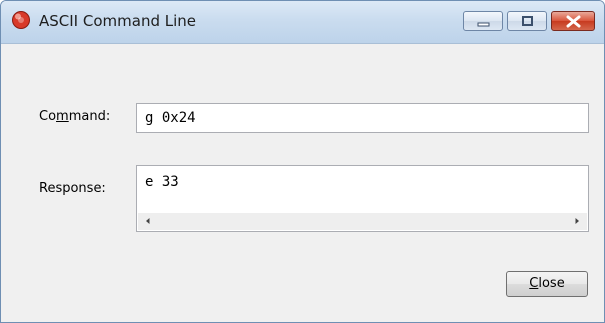 This screenshot has height=323, width=605. I want to click on close-button: Close, so click(547, 284).